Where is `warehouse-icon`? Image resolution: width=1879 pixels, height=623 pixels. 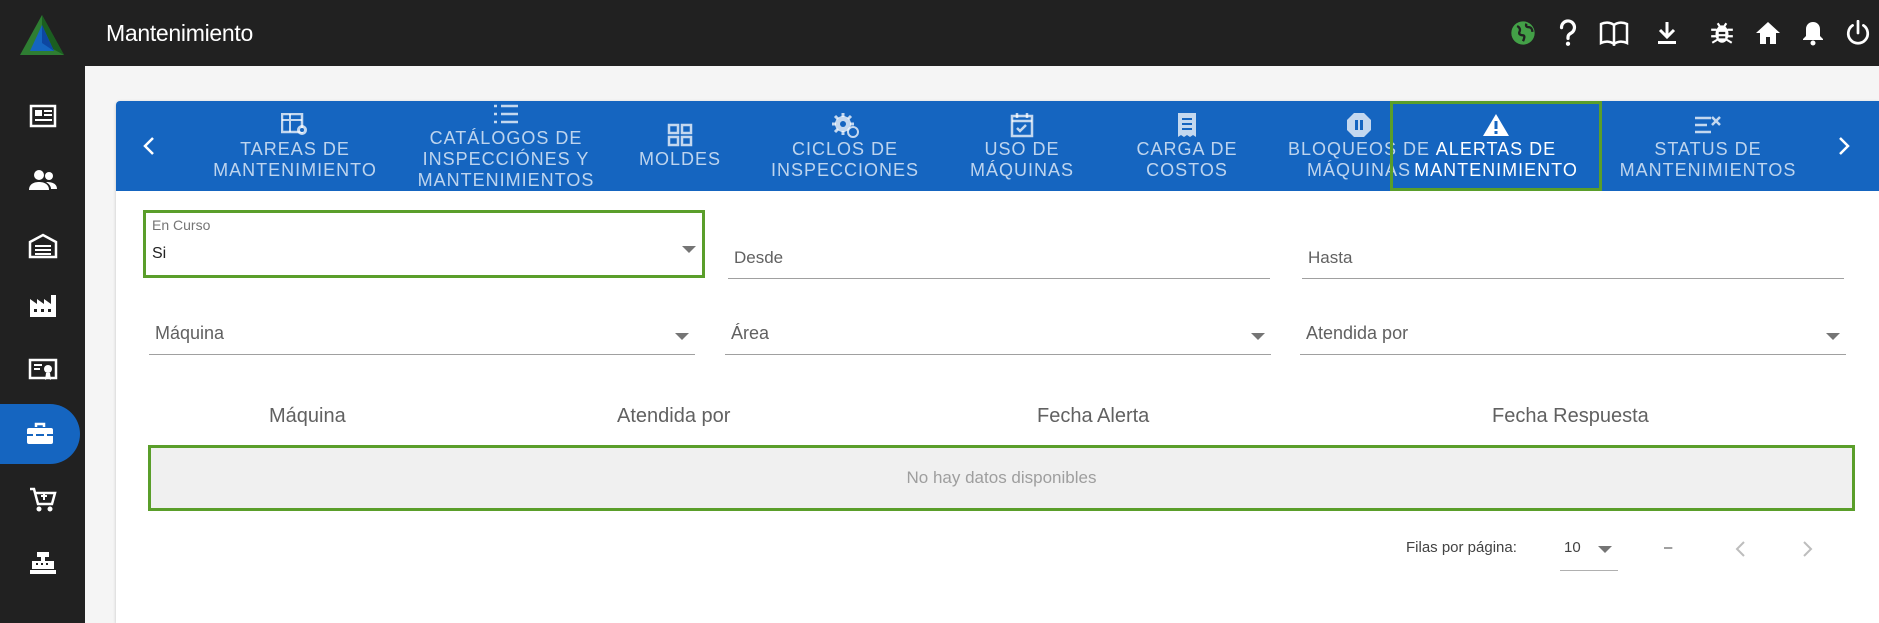 warehouse-icon is located at coordinates (42, 246).